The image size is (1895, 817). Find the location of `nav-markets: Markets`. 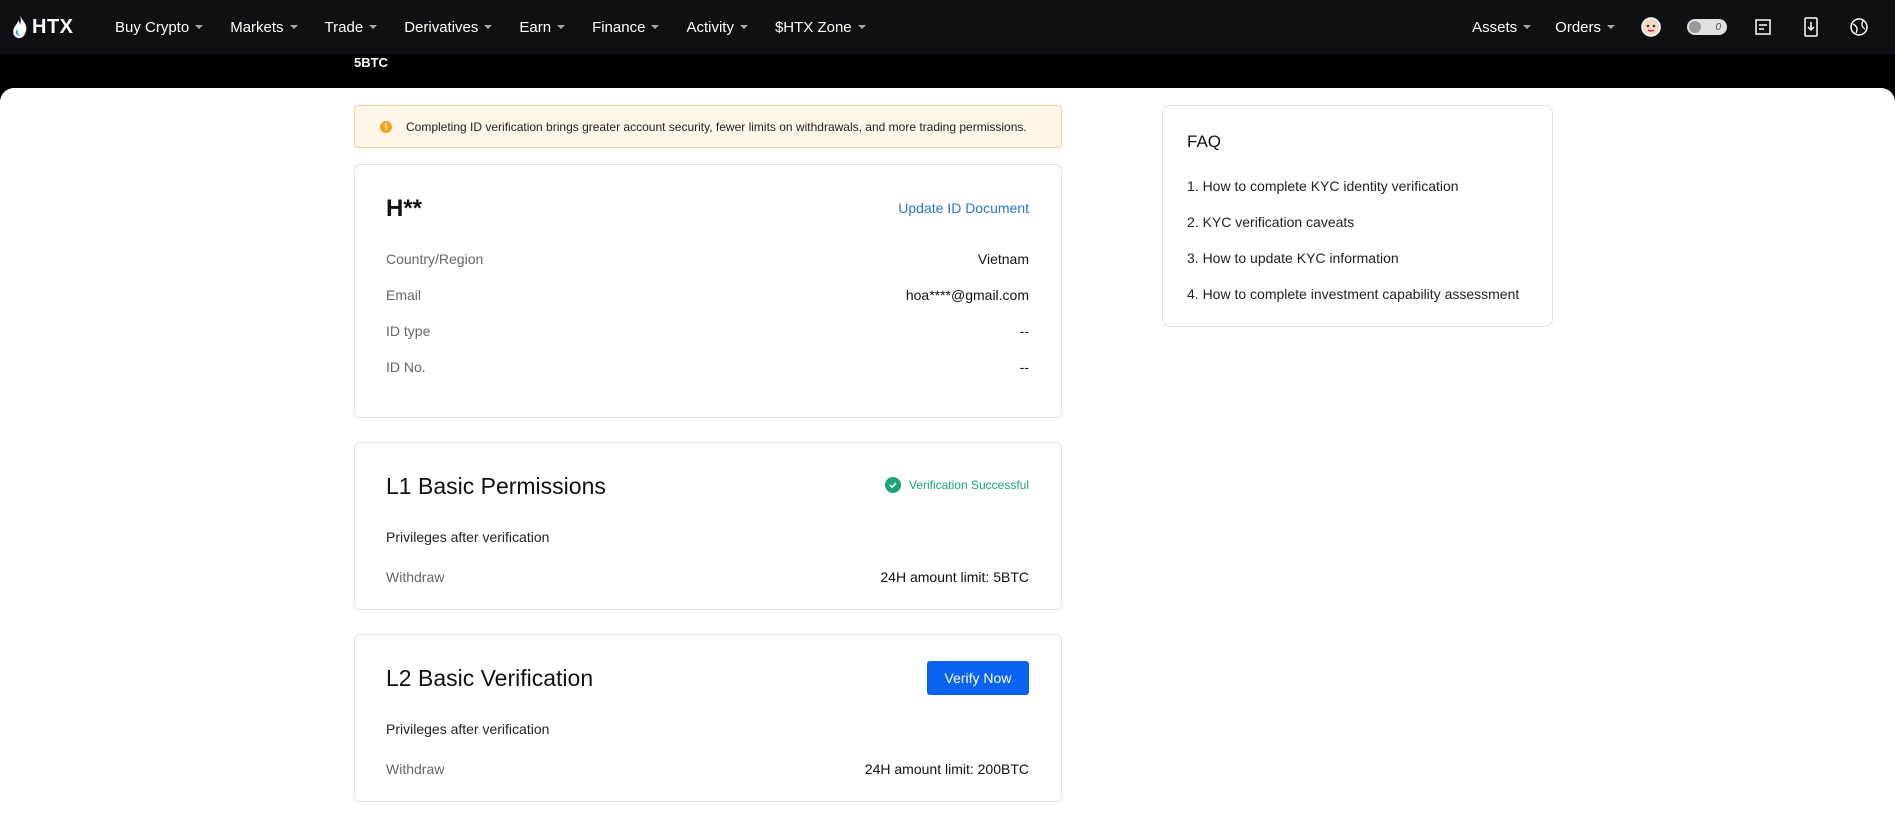

nav-markets: Markets is located at coordinates (264, 27).